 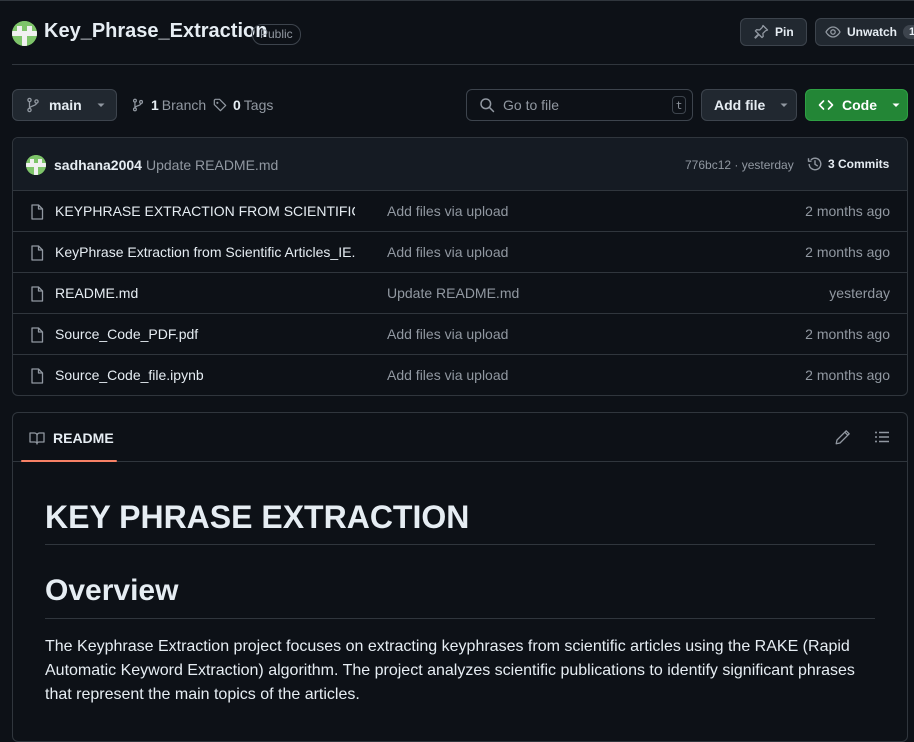 I want to click on file-commit-date: yesterday, so click(x=859, y=293).